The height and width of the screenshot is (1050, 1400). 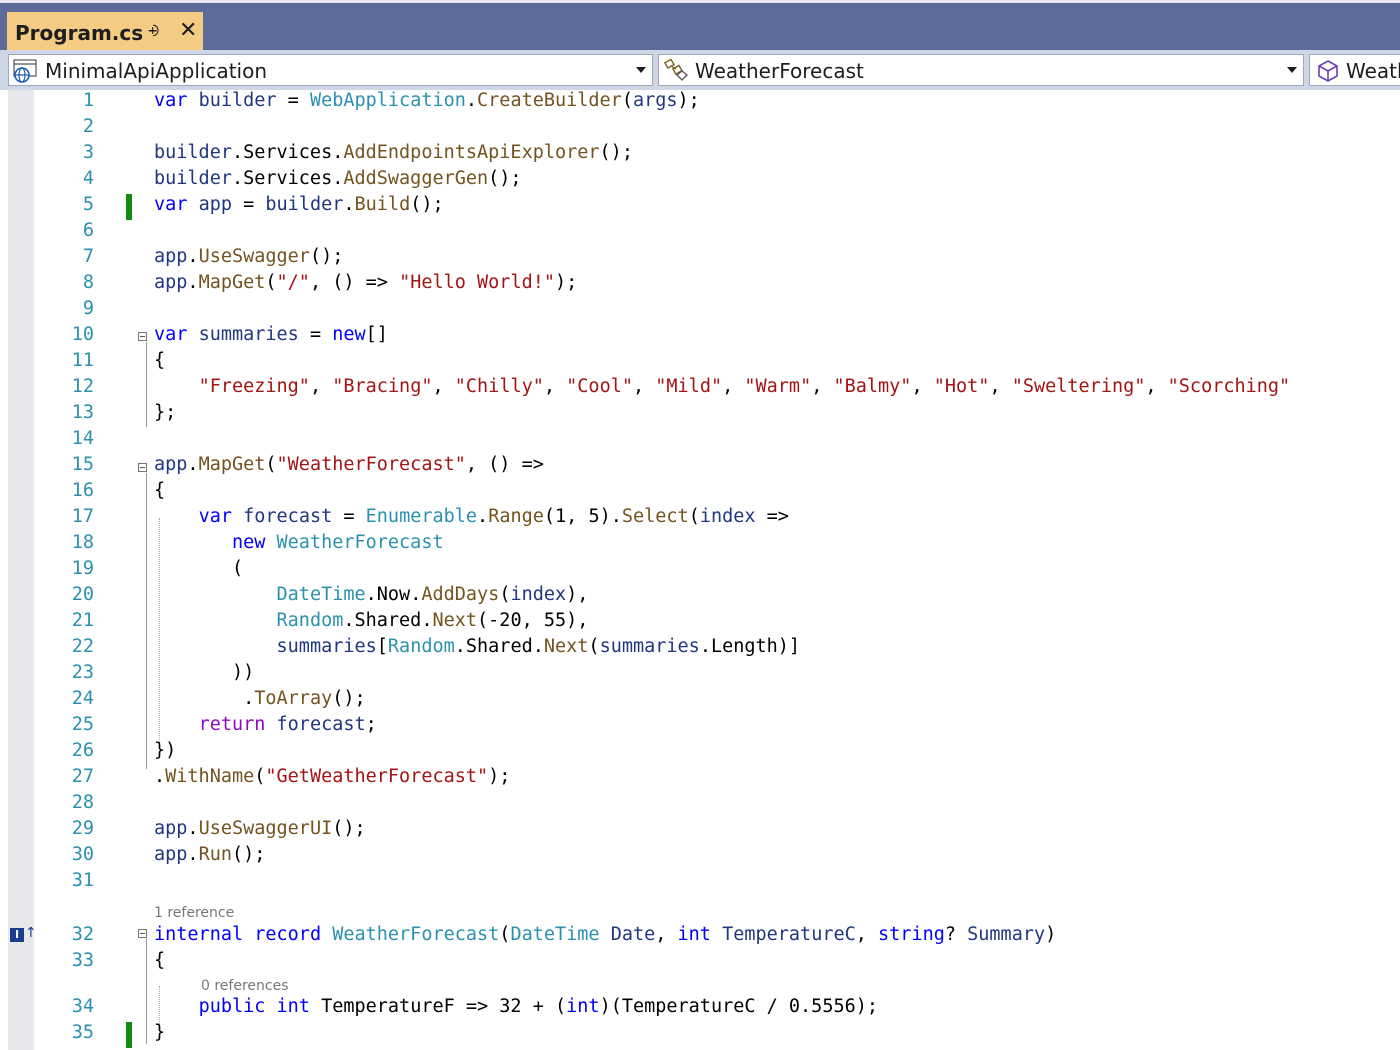 I want to click on line-number: 3, so click(x=88, y=152).